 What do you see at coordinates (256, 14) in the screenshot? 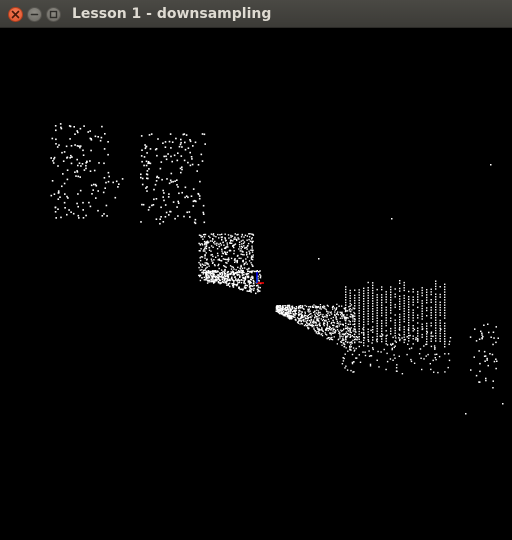
I see `title-bar: Lesson 1 - downsampling` at bounding box center [256, 14].